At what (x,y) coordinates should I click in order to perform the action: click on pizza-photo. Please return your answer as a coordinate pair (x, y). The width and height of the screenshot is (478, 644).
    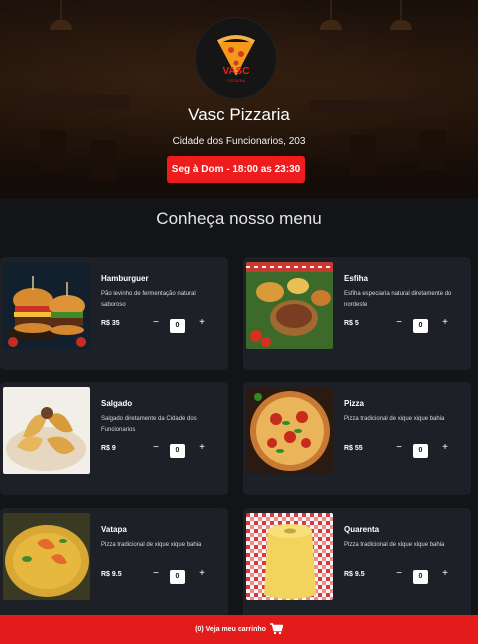
    Looking at the image, I should click on (289, 430).